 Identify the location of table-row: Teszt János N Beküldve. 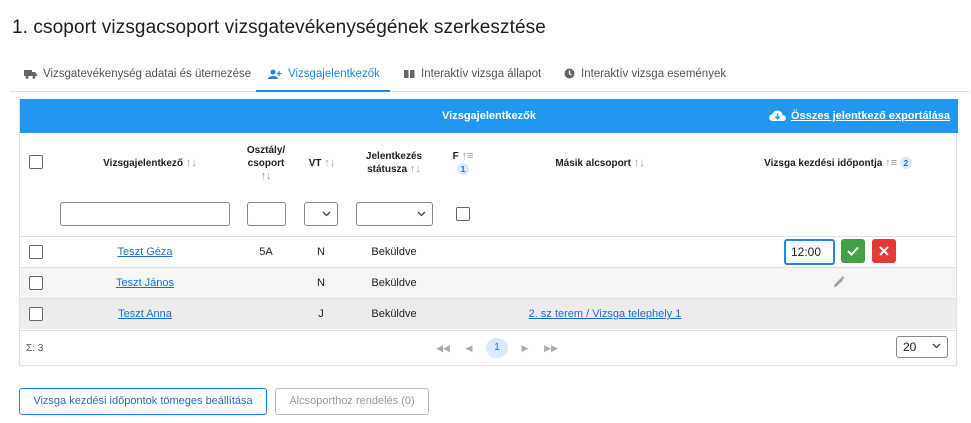
(488, 282).